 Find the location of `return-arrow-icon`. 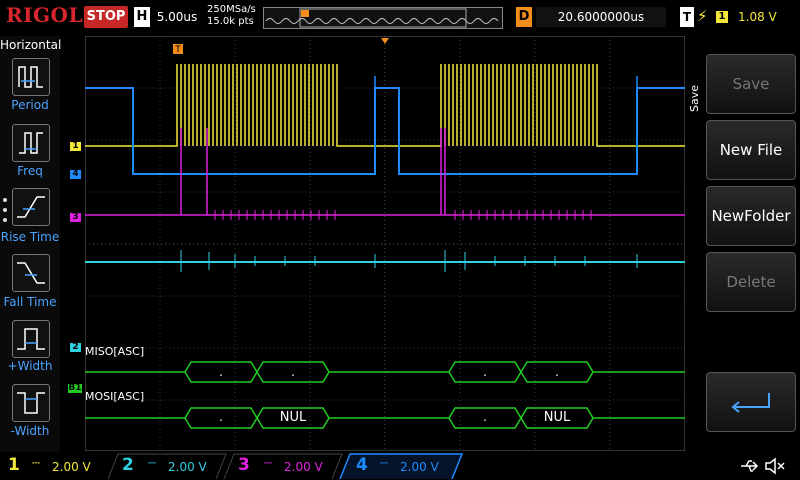

return-arrow-icon is located at coordinates (750, 403).